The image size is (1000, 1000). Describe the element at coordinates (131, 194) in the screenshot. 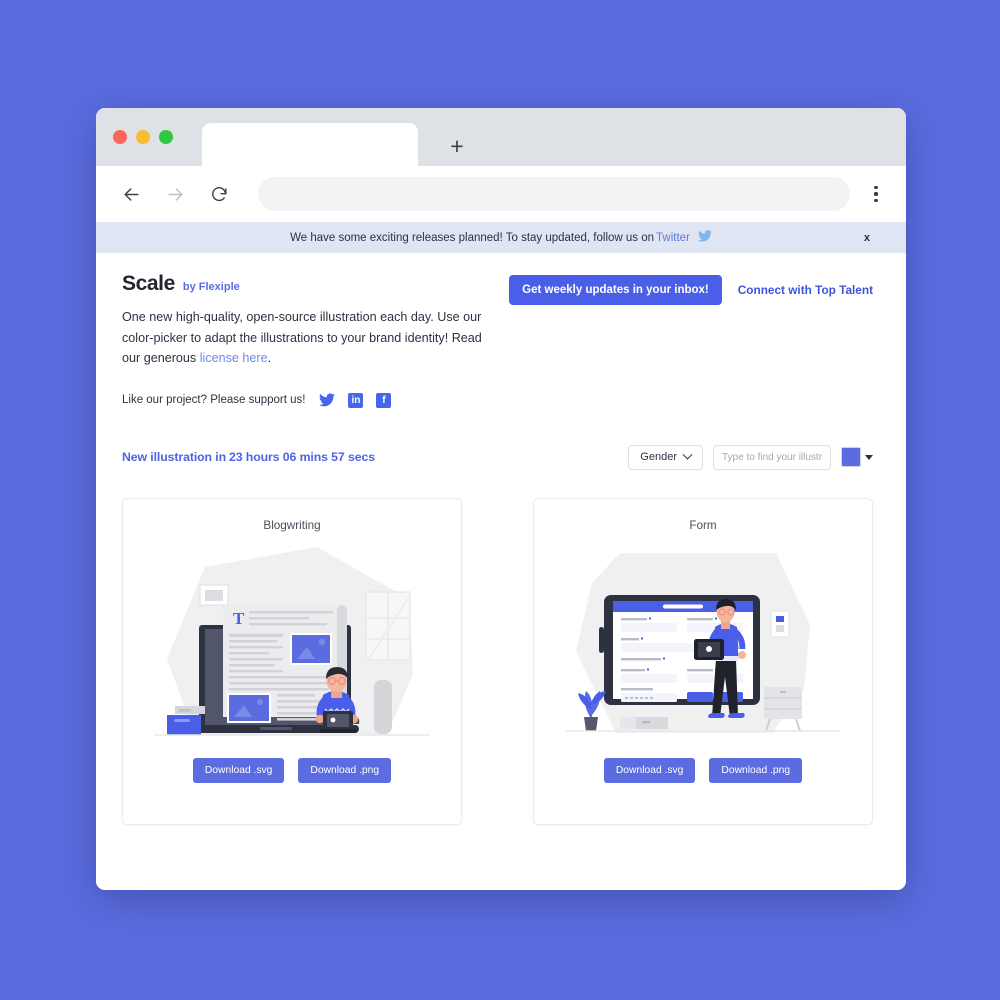

I see `back-button` at that location.